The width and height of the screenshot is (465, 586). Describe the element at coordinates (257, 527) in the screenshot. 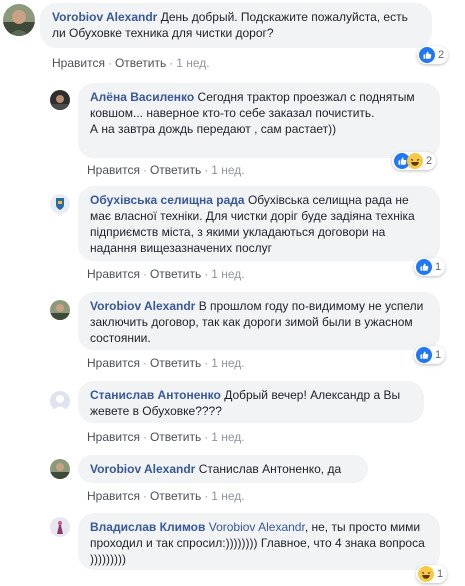

I see `comment-mention: Vorobiov Alexandr` at that location.